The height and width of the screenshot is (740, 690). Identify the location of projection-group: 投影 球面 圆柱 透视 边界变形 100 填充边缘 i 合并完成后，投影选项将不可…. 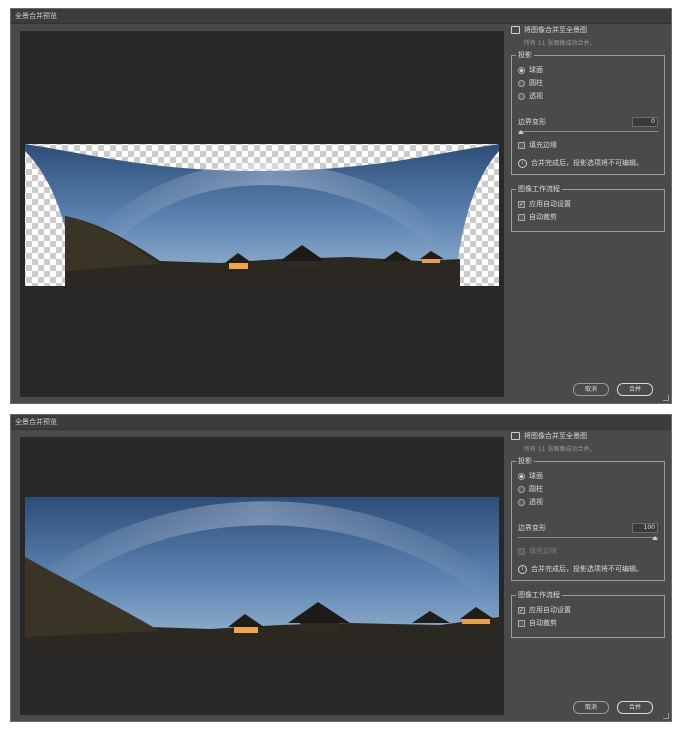
(588, 518).